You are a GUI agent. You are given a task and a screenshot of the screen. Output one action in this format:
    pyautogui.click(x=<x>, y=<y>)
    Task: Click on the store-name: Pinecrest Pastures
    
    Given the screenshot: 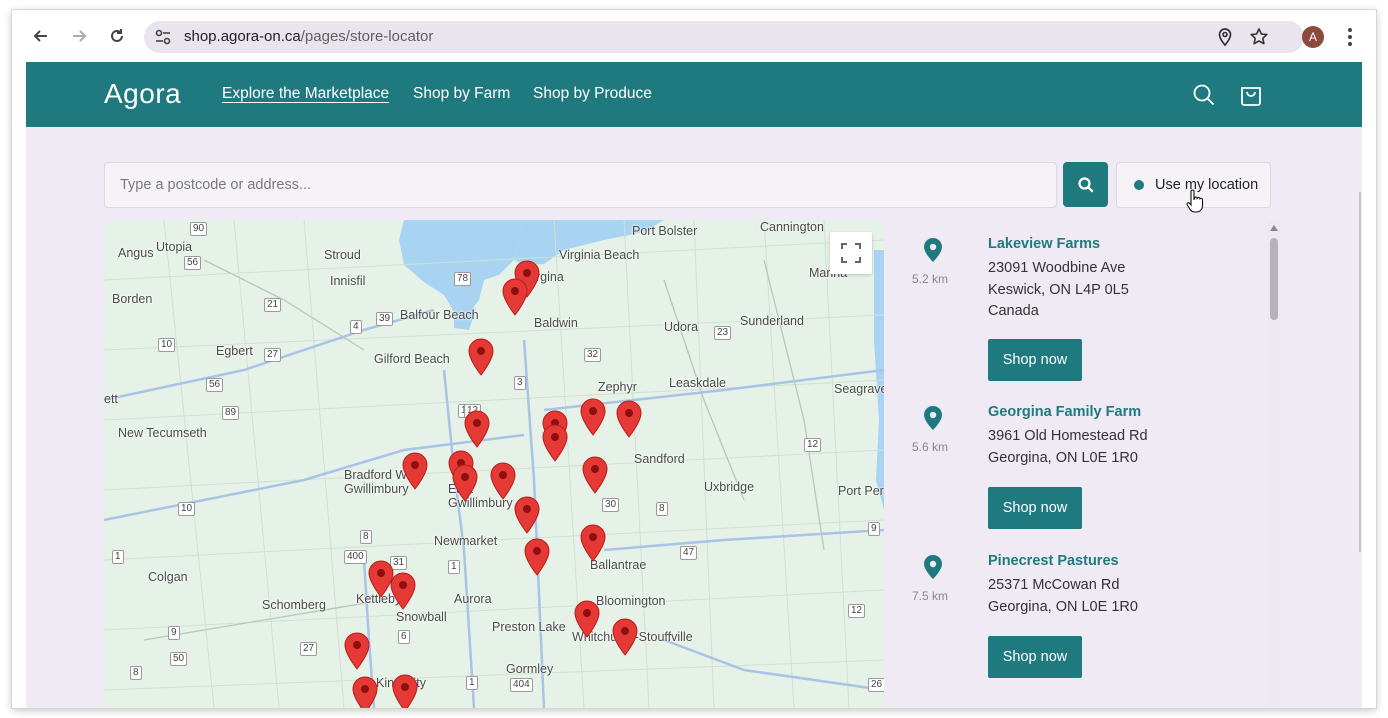 What is the action you would take?
    pyautogui.click(x=1053, y=561)
    